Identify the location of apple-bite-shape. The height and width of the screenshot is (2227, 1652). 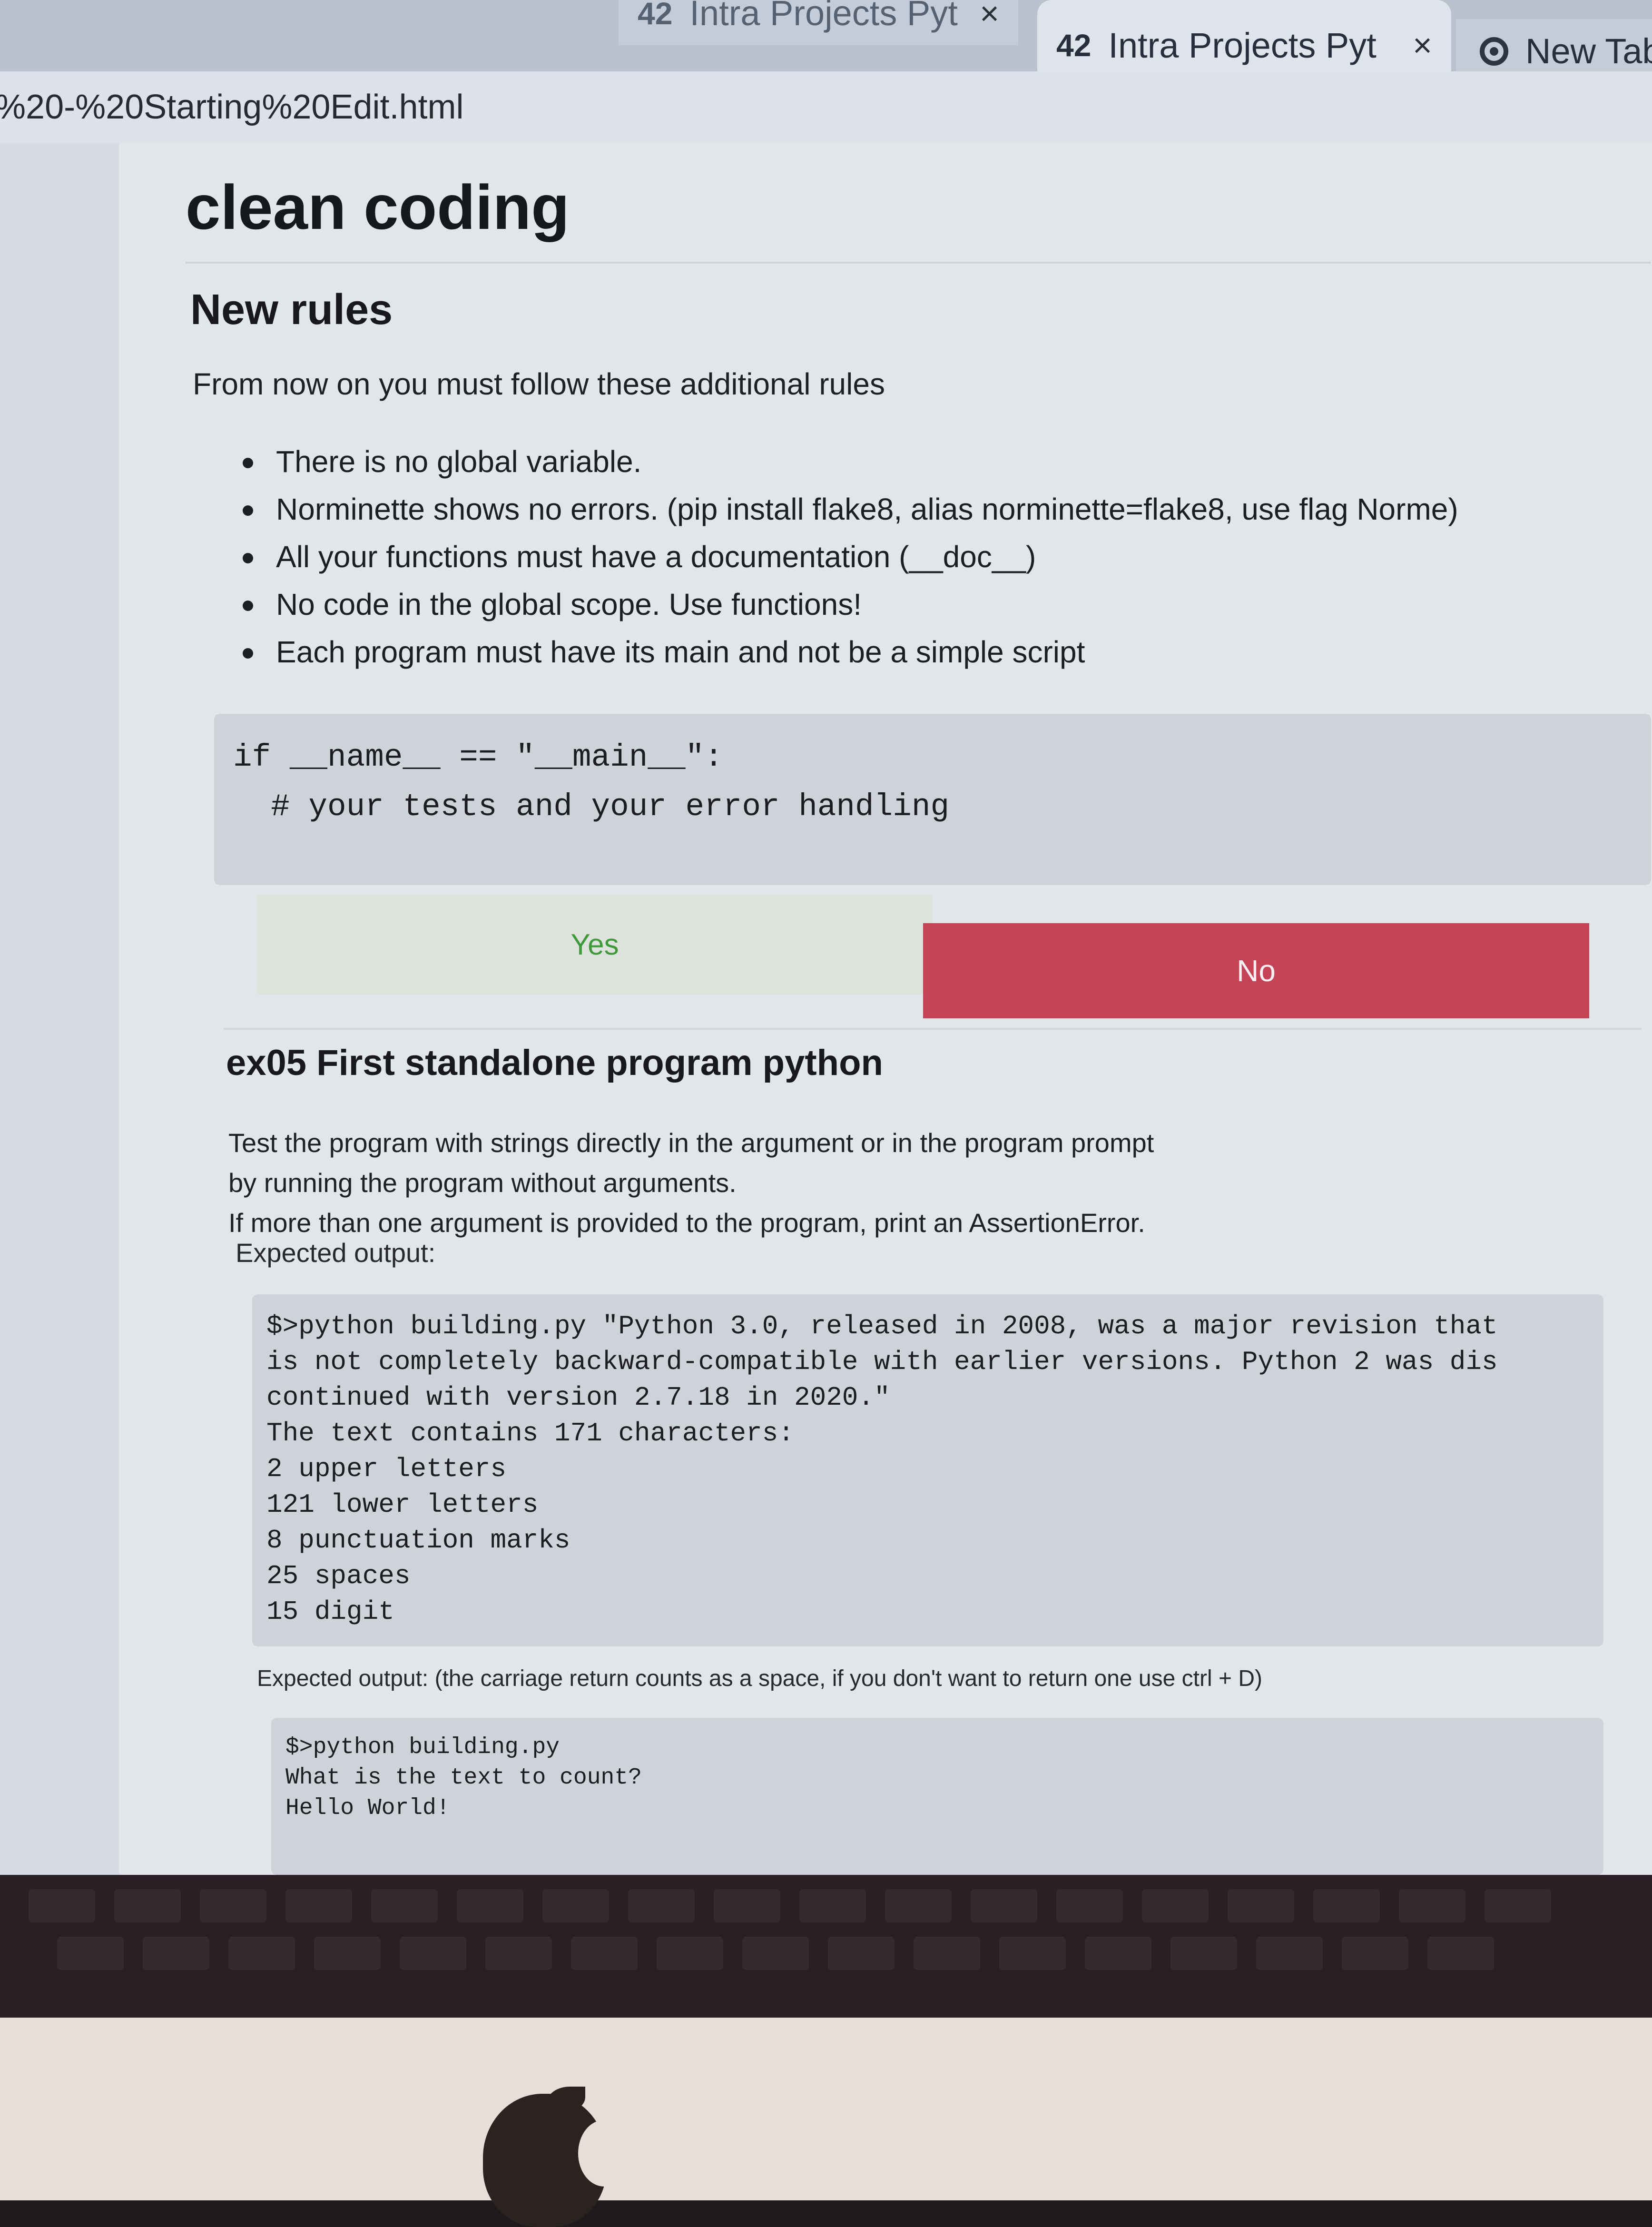
(604, 2153).